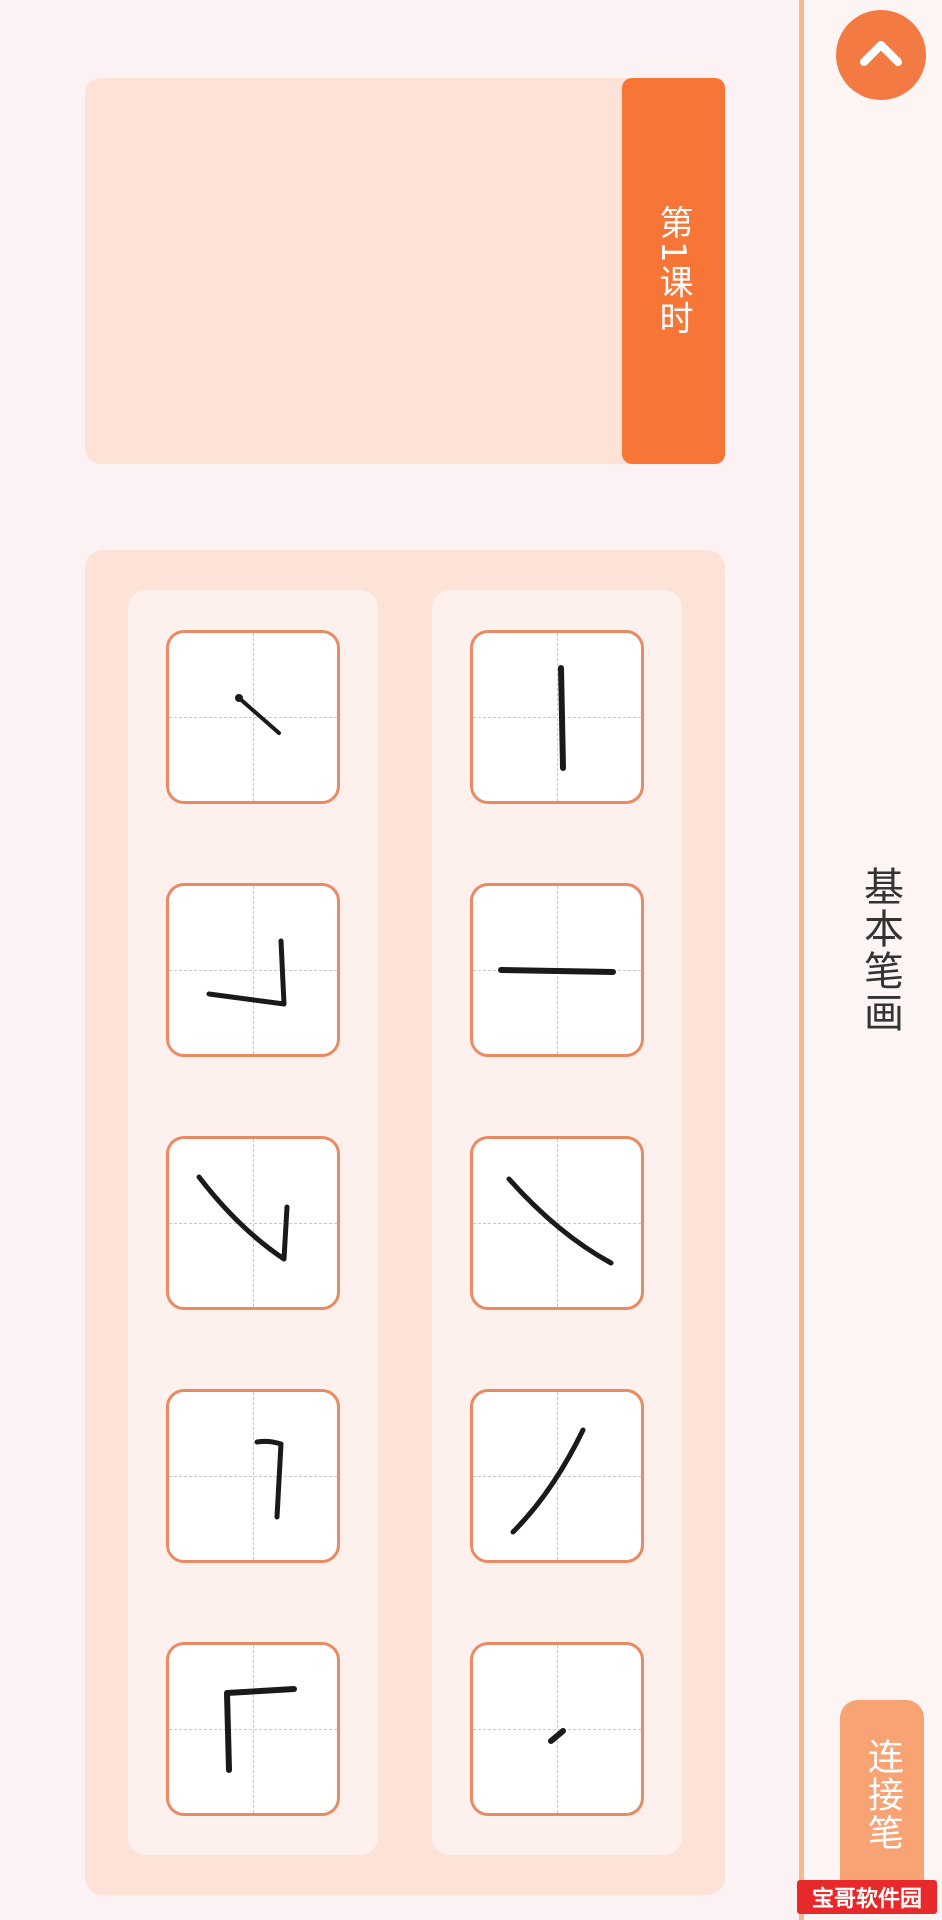 The width and height of the screenshot is (942, 1920). I want to click on collapse-button, so click(881, 55).